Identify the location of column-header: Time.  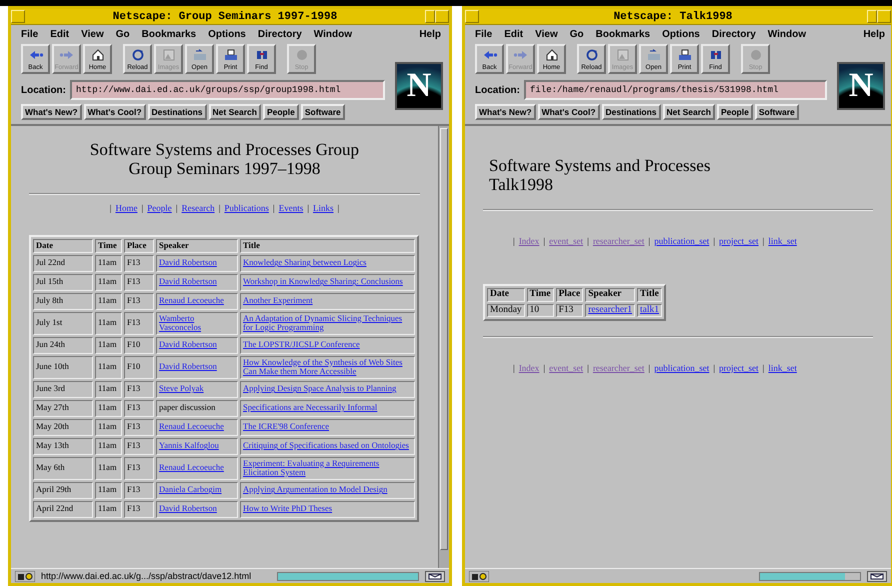
(540, 295).